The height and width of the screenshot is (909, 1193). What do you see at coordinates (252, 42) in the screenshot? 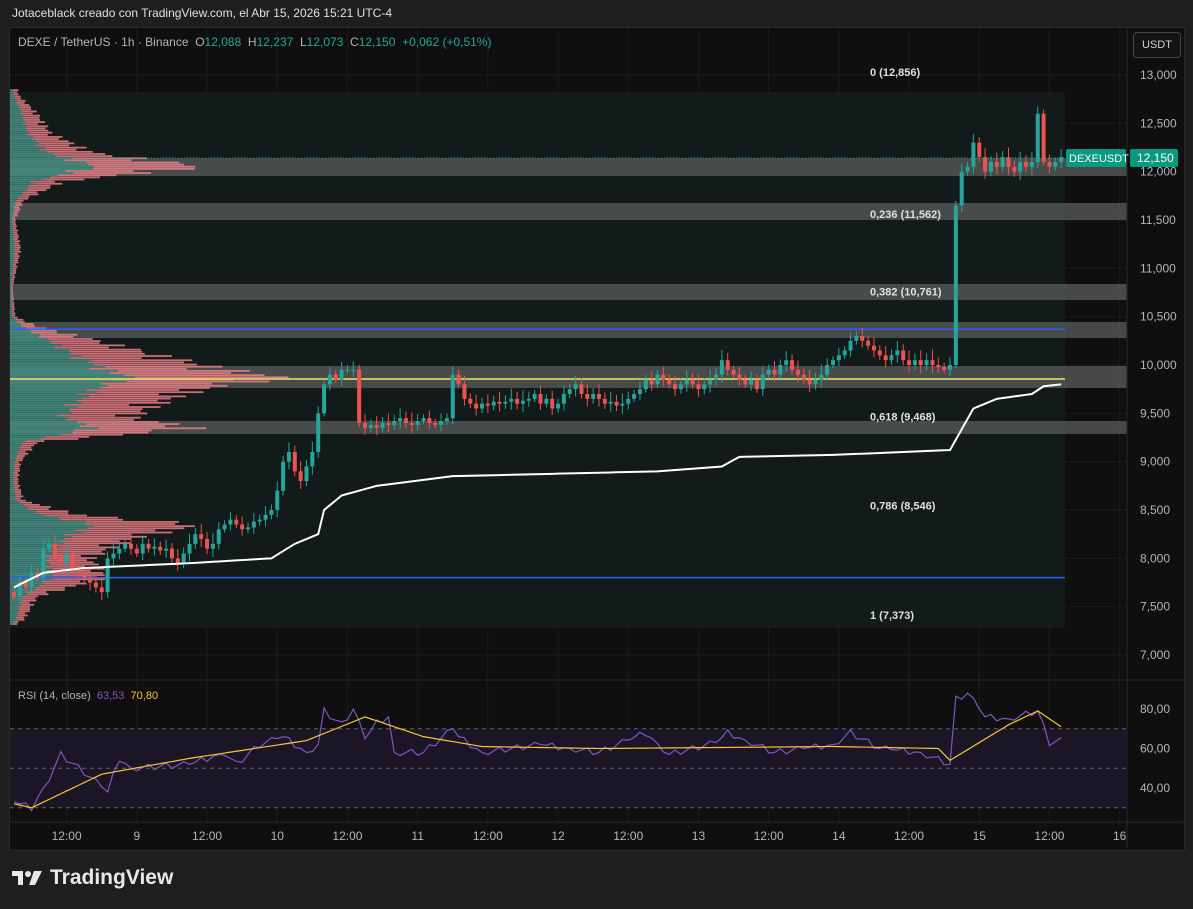
I see `high-label: H` at bounding box center [252, 42].